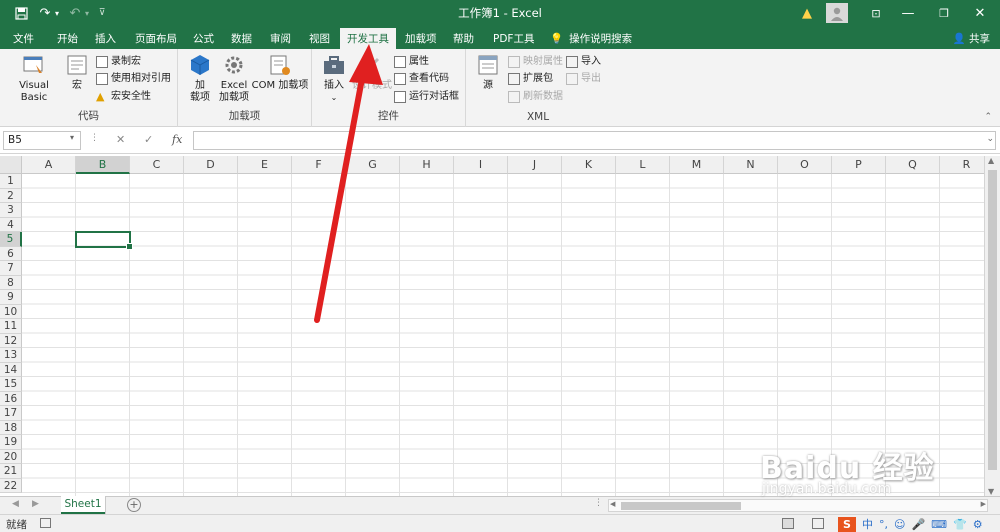  What do you see at coordinates (513, 39) in the screenshot?
I see `tab-pdf-tools: PDF工具` at bounding box center [513, 39].